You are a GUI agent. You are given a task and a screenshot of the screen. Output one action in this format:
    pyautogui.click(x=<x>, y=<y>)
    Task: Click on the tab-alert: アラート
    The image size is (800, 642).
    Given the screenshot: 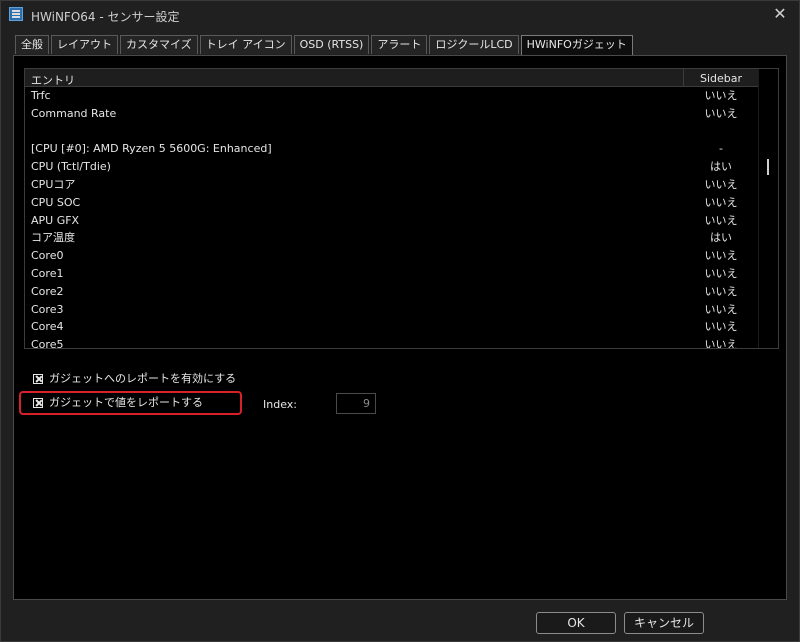 What is the action you would take?
    pyautogui.click(x=399, y=44)
    